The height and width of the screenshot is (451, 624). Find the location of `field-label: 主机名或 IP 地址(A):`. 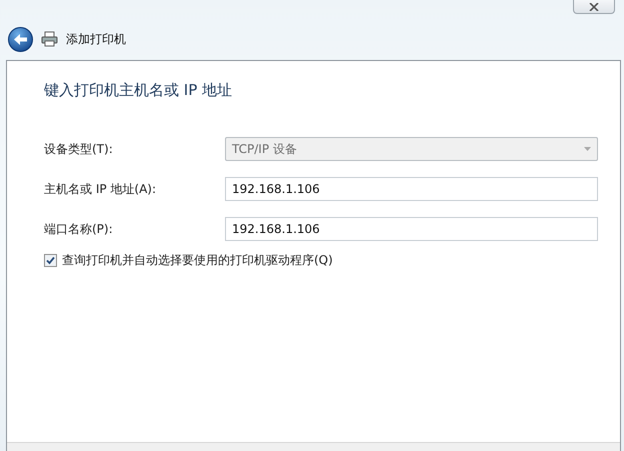

field-label: 主机名或 IP 地址(A): is located at coordinates (101, 189).